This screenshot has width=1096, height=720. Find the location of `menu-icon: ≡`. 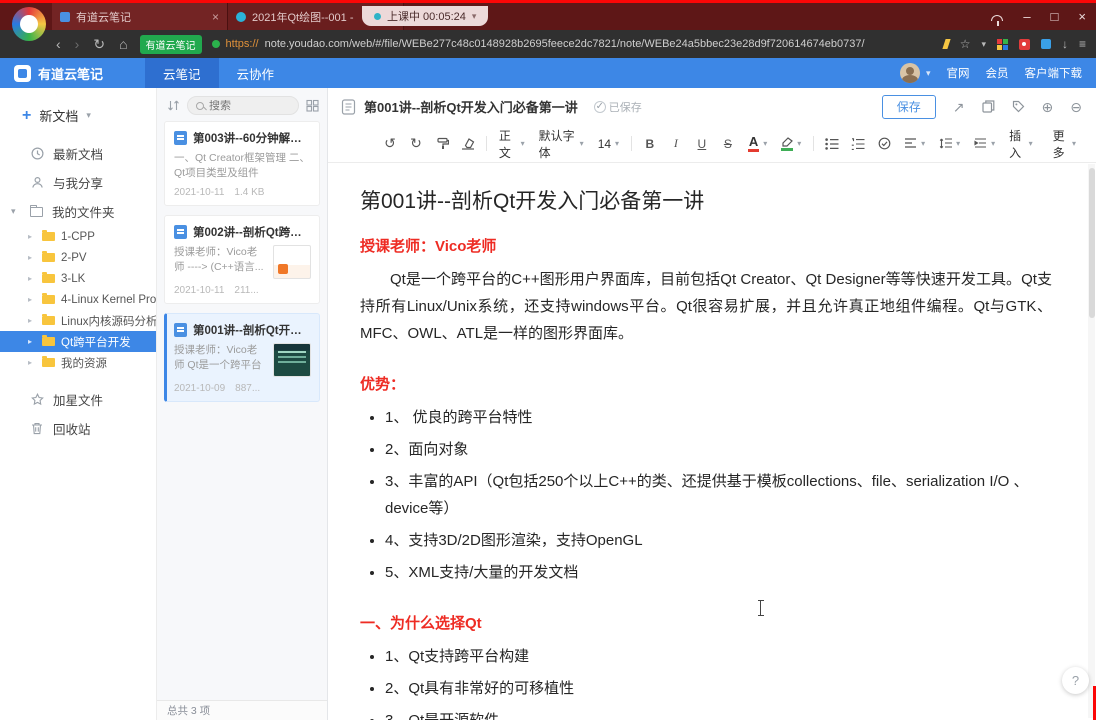

menu-icon: ≡ is located at coordinates (1082, 44).